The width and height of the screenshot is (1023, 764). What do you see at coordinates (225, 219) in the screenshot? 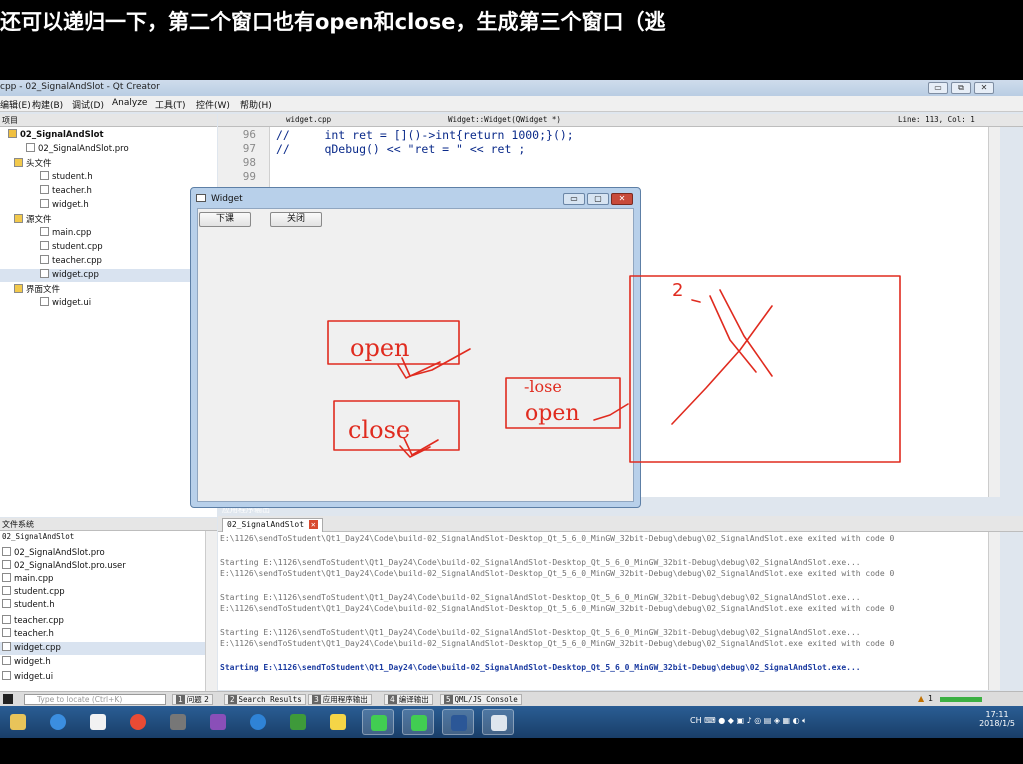
I see `class-over-button: 下课` at bounding box center [225, 219].